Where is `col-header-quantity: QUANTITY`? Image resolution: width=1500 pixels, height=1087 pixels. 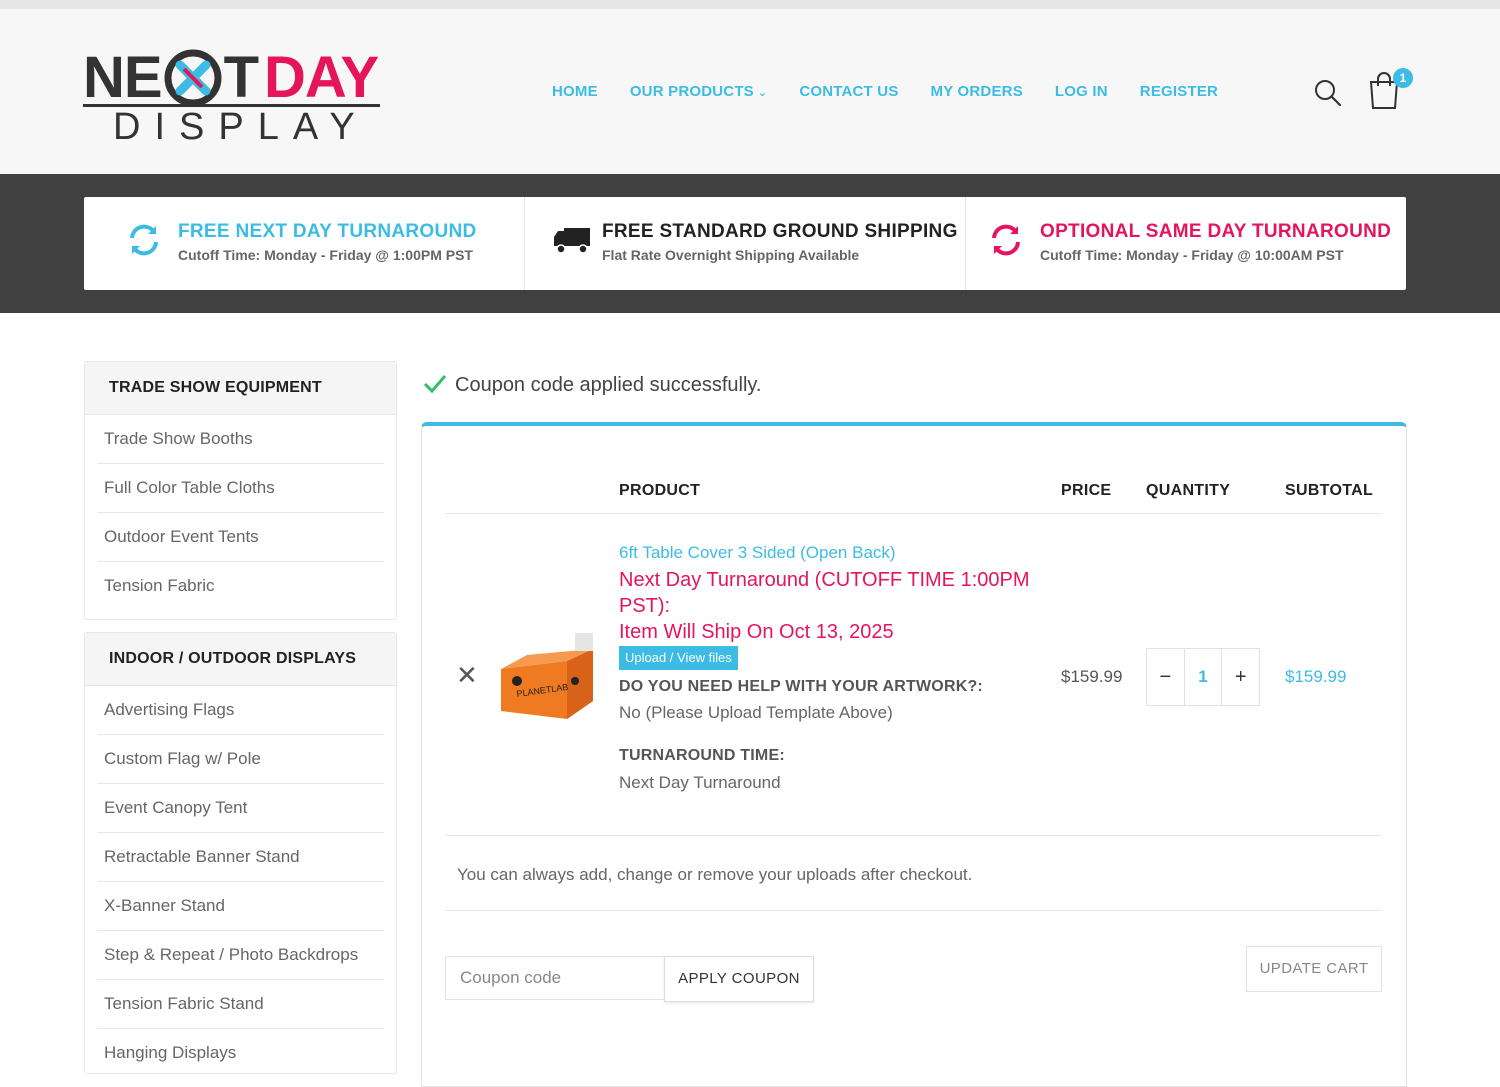 col-header-quantity: QUANTITY is located at coordinates (1188, 490).